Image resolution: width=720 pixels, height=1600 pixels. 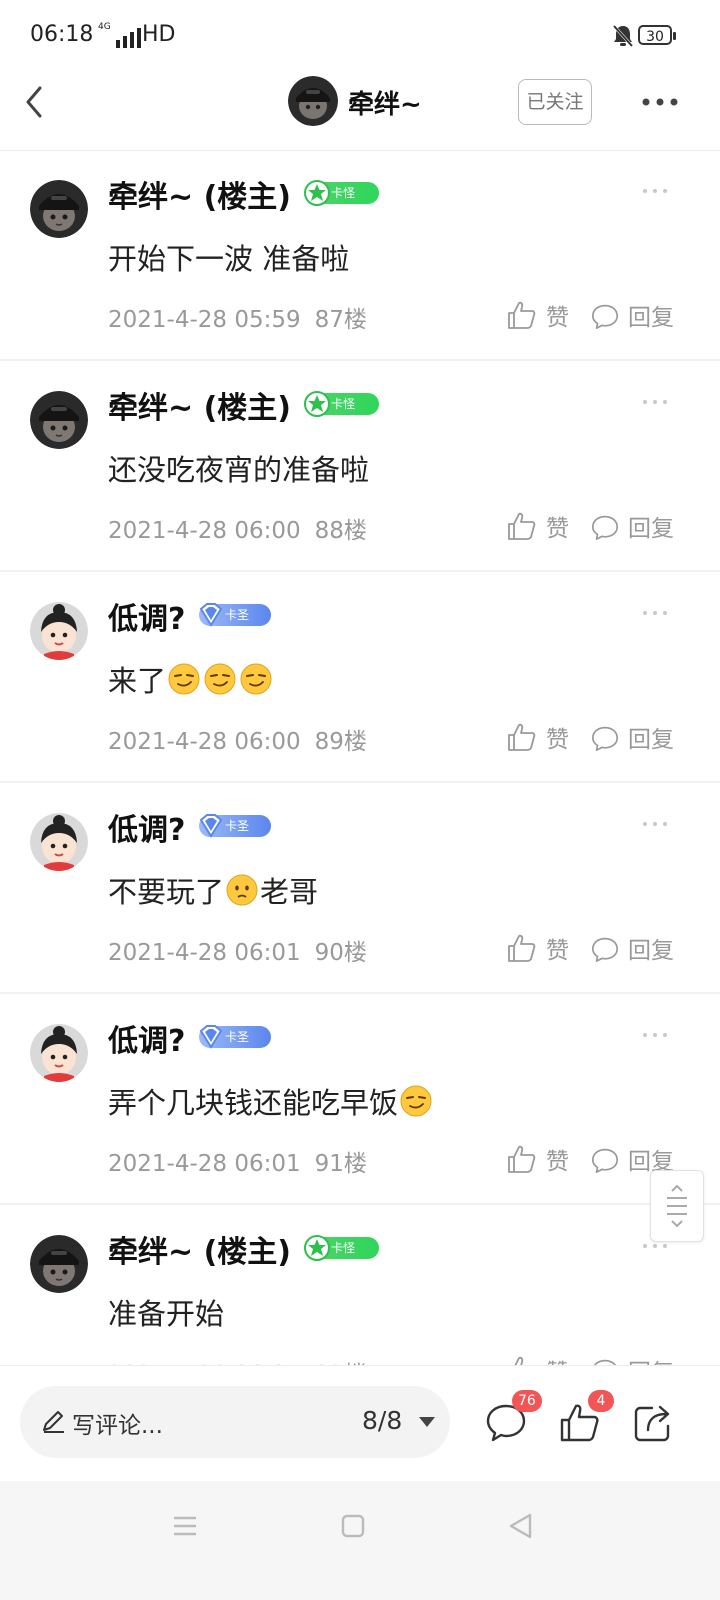 I want to click on reply-content: 还没吃夜宵的准备啦, so click(x=238, y=468).